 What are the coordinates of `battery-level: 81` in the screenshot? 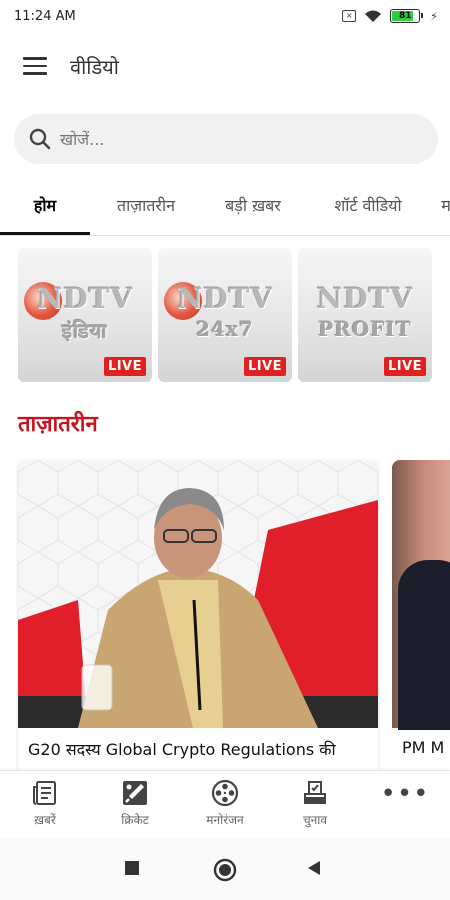 It's located at (405, 16).